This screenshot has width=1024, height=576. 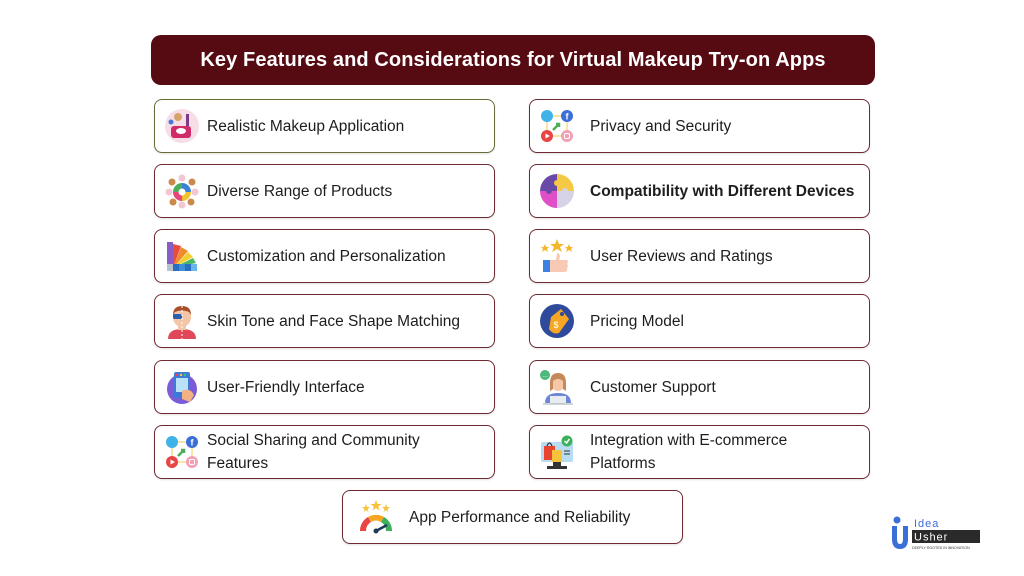 What do you see at coordinates (182, 321) in the screenshot?
I see `face-match-icon` at bounding box center [182, 321].